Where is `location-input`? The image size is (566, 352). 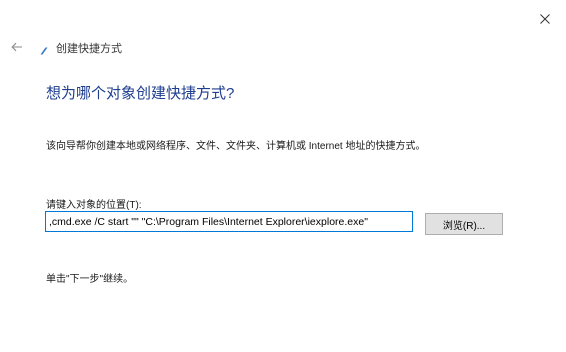 location-input is located at coordinates (229, 221).